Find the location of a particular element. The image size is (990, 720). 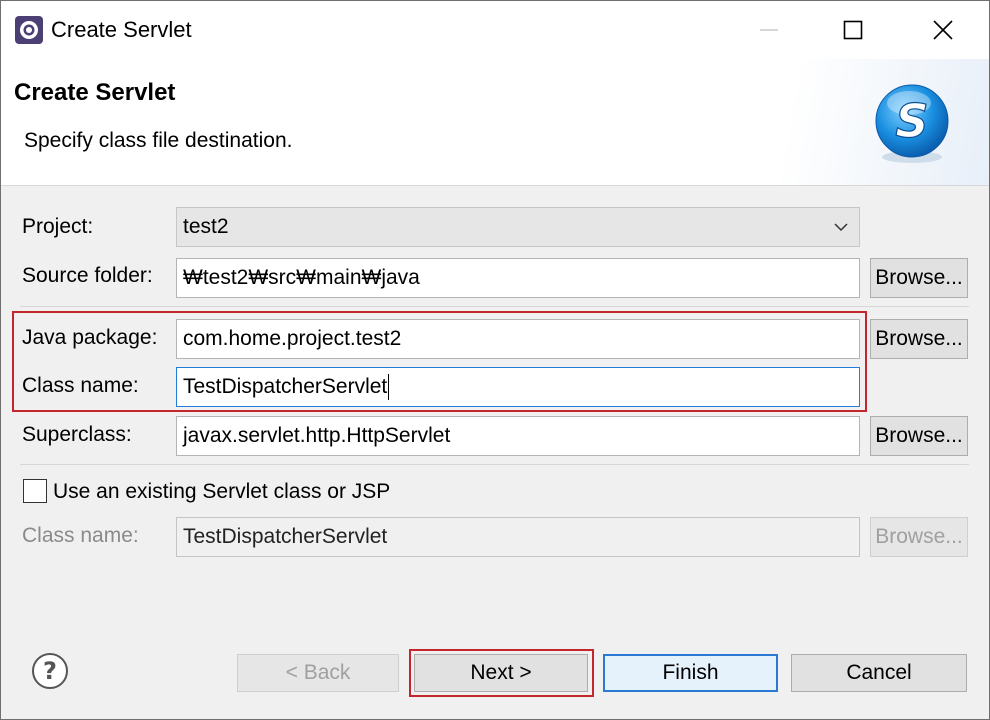

highlight-box-package-class is located at coordinates (439, 361).